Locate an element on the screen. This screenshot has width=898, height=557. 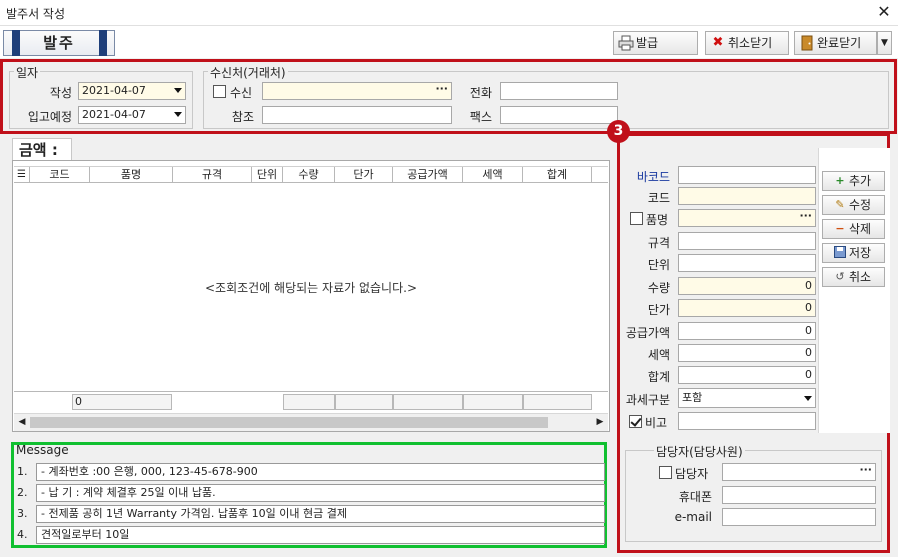
delete-button: − 삭제 is located at coordinates (853, 229).